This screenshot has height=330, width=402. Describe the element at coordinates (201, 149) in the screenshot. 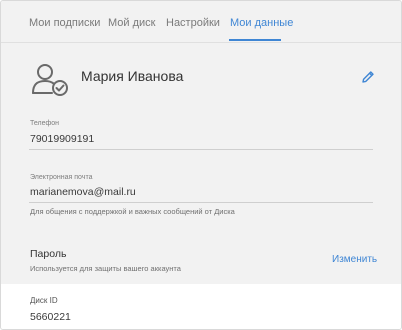

I see `phone-underline` at that location.